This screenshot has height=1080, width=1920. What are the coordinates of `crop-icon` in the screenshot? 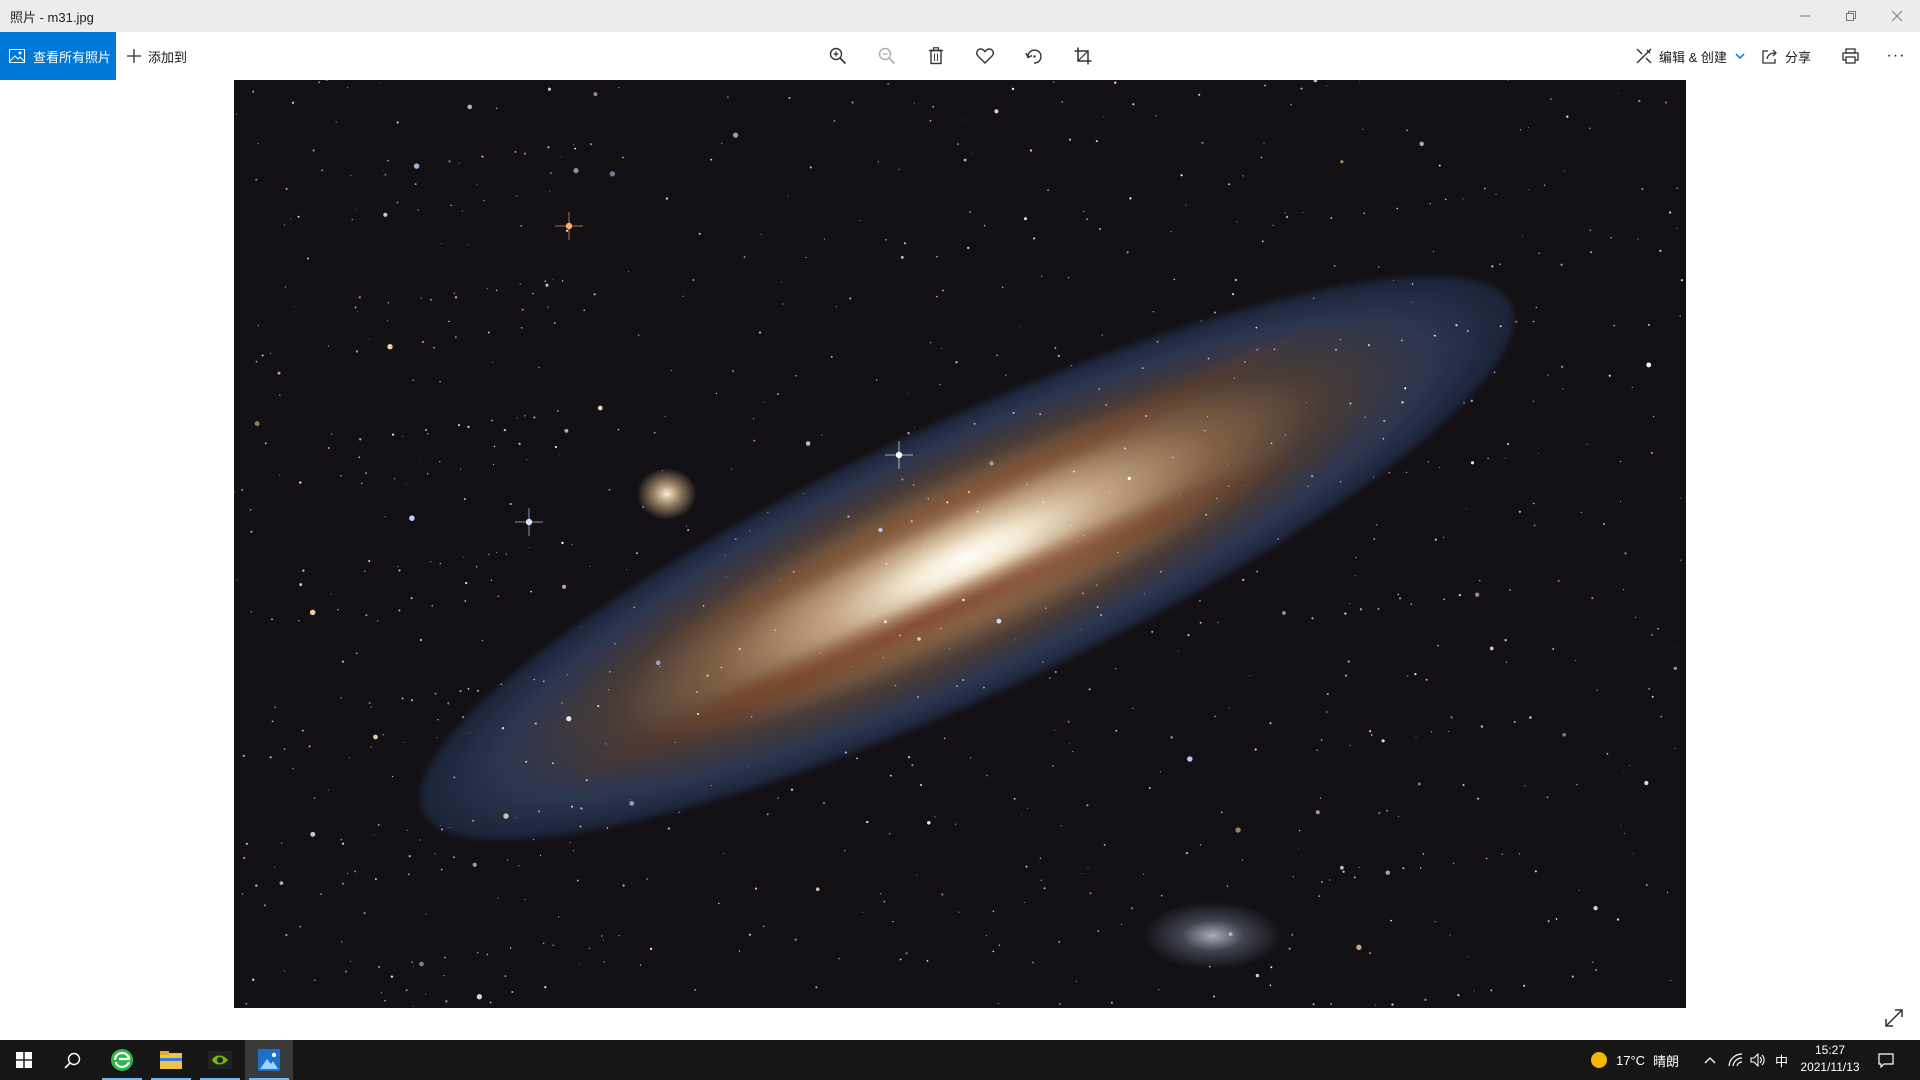 It's located at (1082, 56).